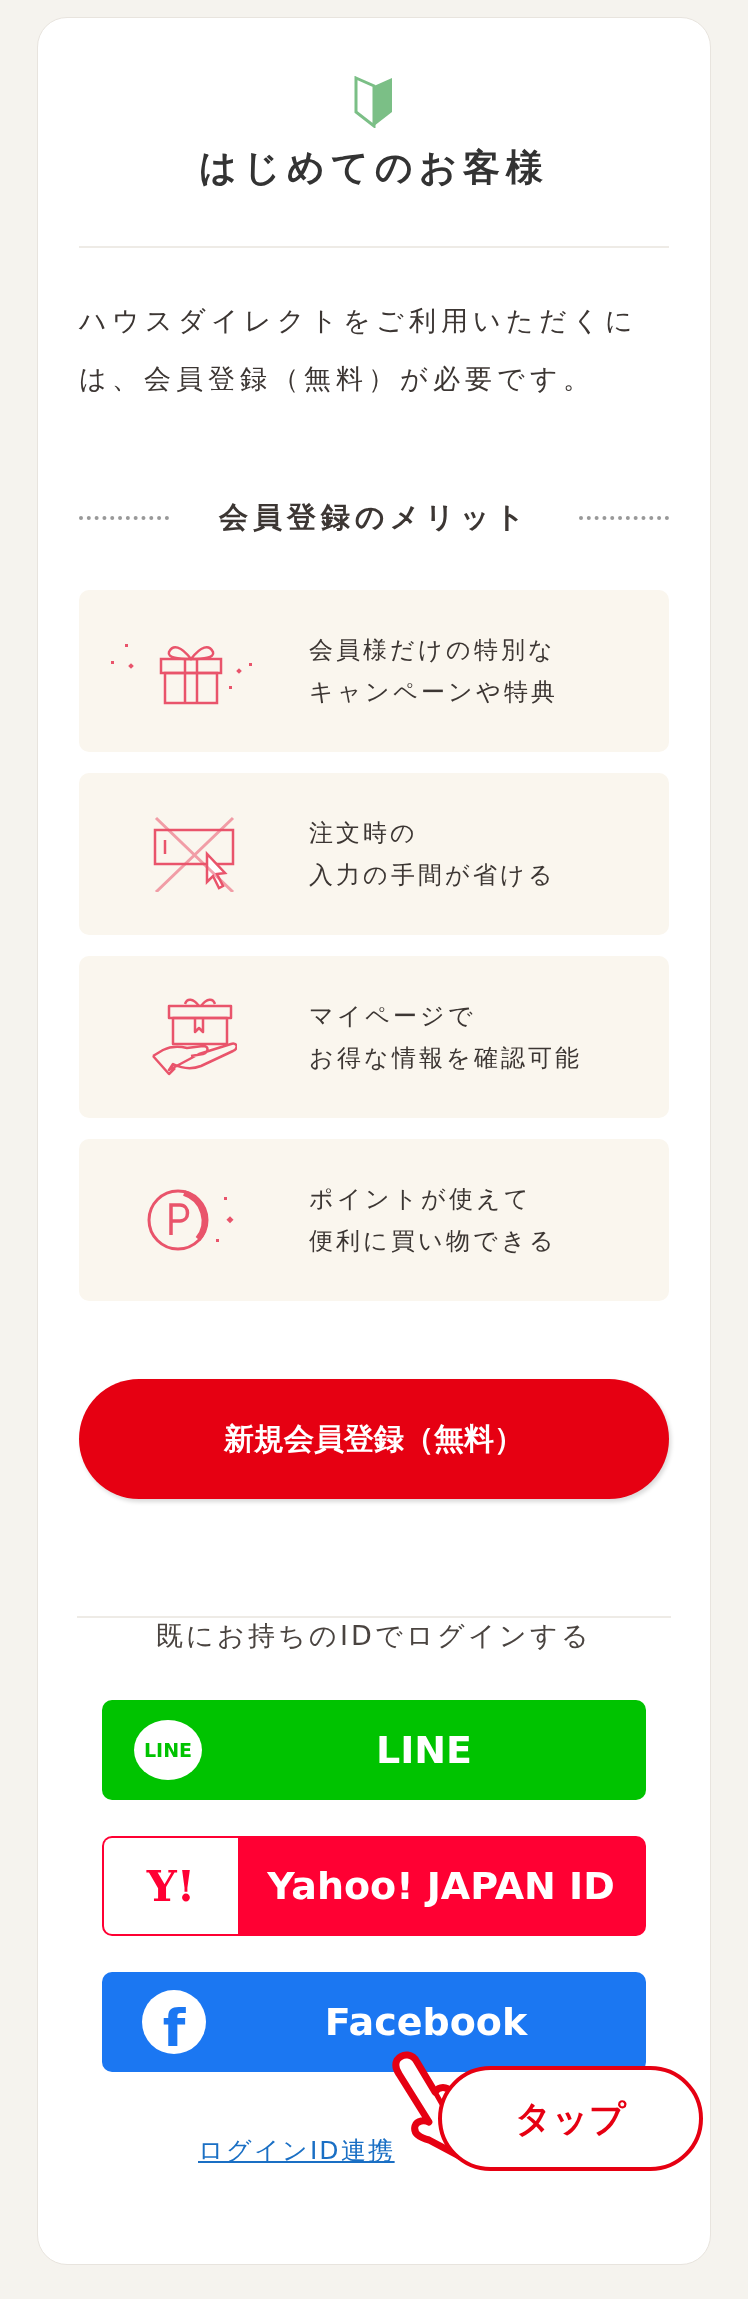 Image resolution: width=748 pixels, height=2299 pixels. I want to click on chat-bubble-logo: LINE, so click(168, 1750).